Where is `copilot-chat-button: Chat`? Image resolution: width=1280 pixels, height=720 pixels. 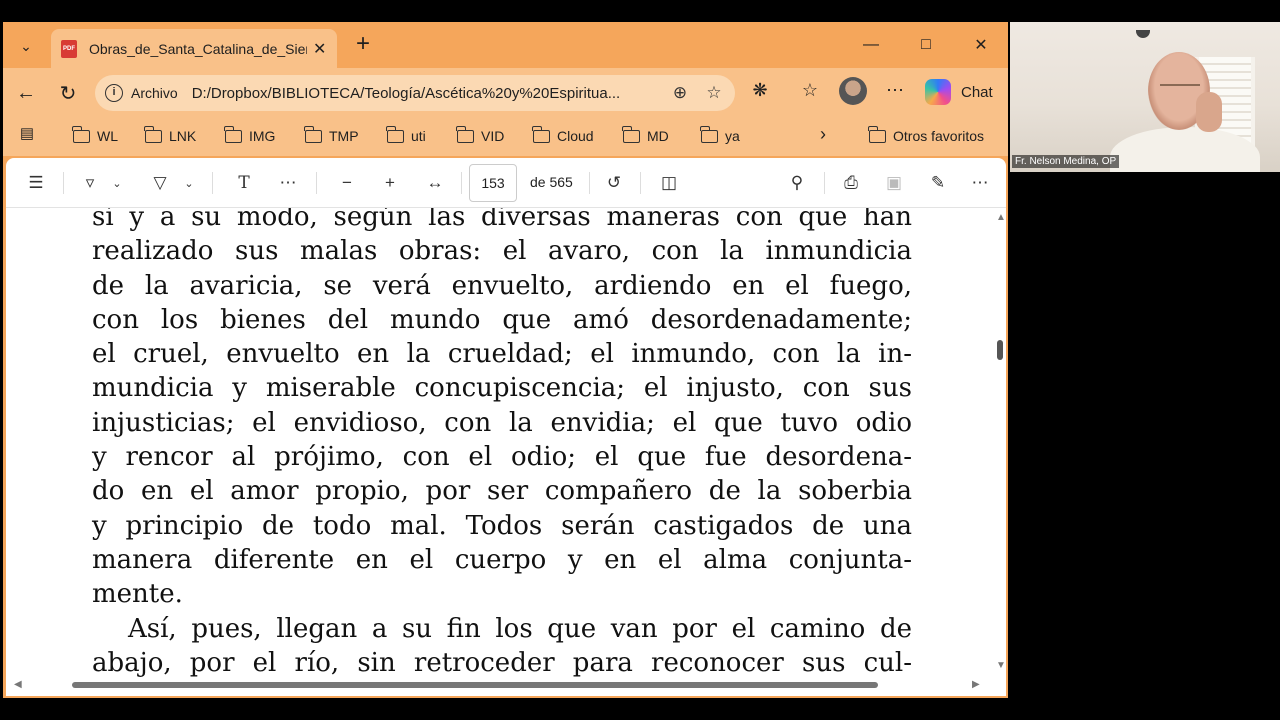
copilot-chat-button: Chat is located at coordinates (965, 92).